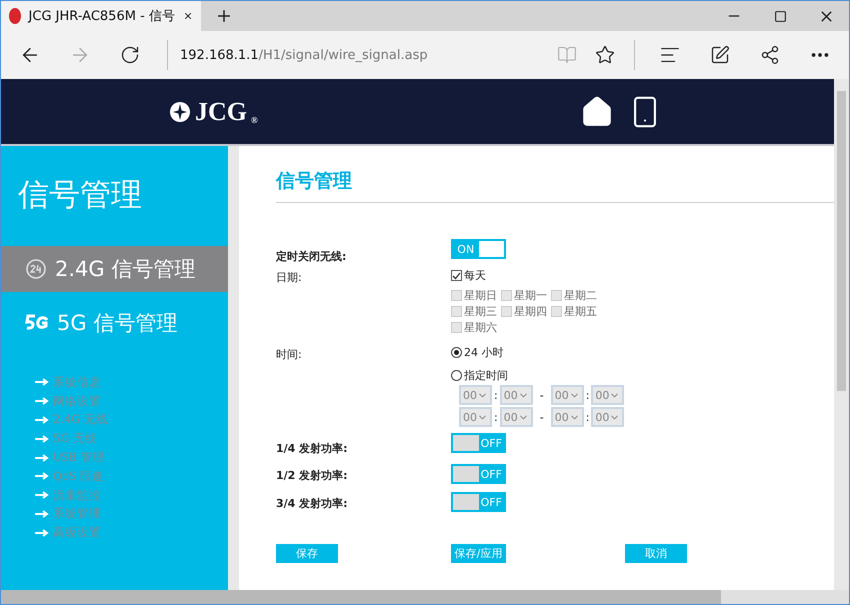  I want to click on action-button: 取消, so click(656, 553).